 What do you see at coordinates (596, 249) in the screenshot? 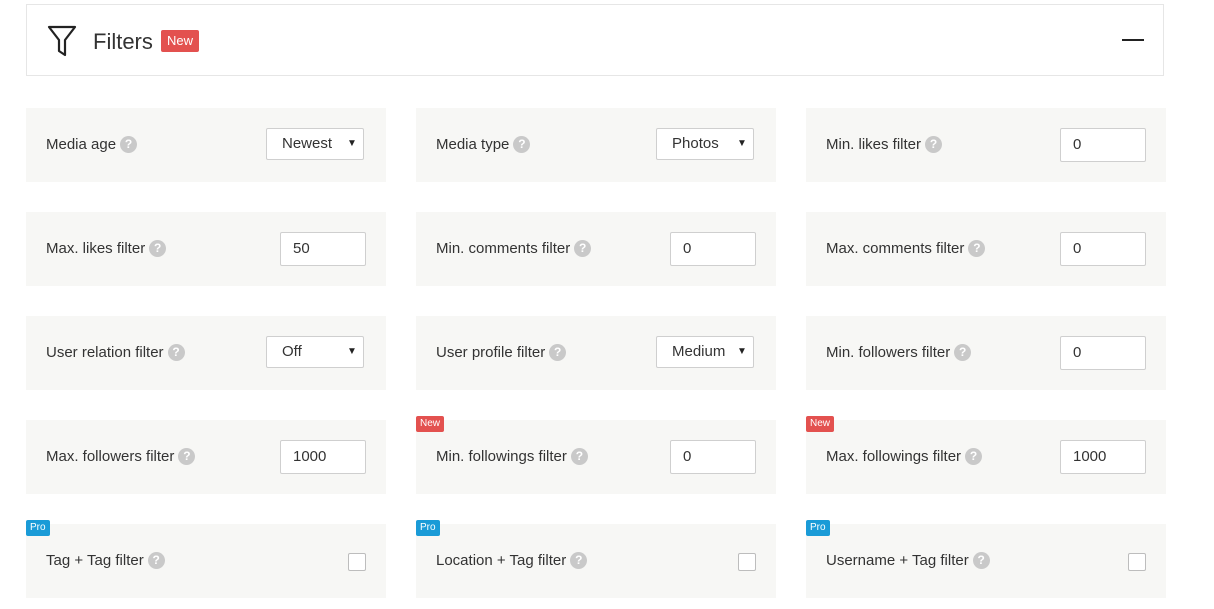
I see `min-comments-card: Min. comments filter? 0` at bounding box center [596, 249].